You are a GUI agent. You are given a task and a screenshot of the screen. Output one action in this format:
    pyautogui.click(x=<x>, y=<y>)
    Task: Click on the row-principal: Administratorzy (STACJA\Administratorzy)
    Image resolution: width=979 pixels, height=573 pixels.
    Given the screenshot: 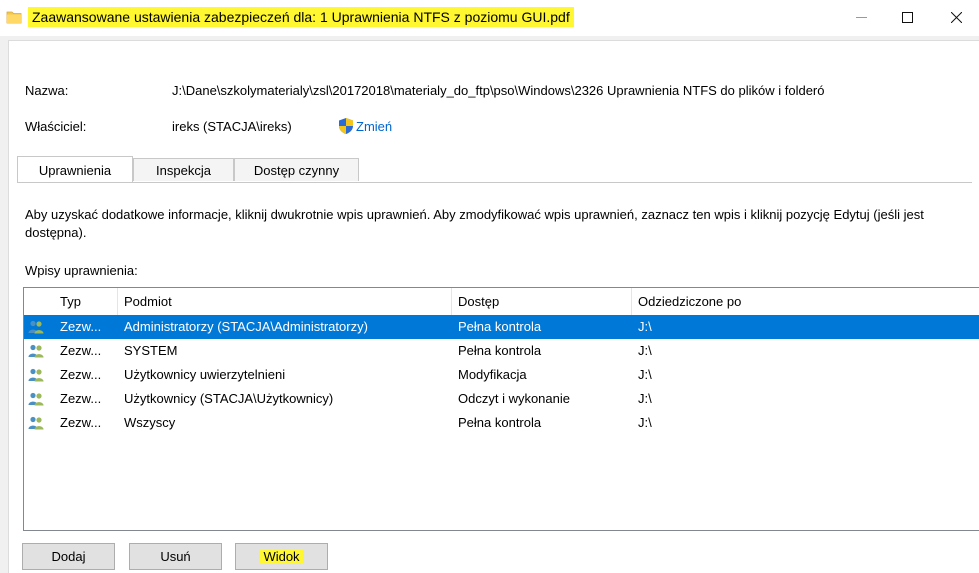 What is the action you would take?
    pyautogui.click(x=246, y=326)
    